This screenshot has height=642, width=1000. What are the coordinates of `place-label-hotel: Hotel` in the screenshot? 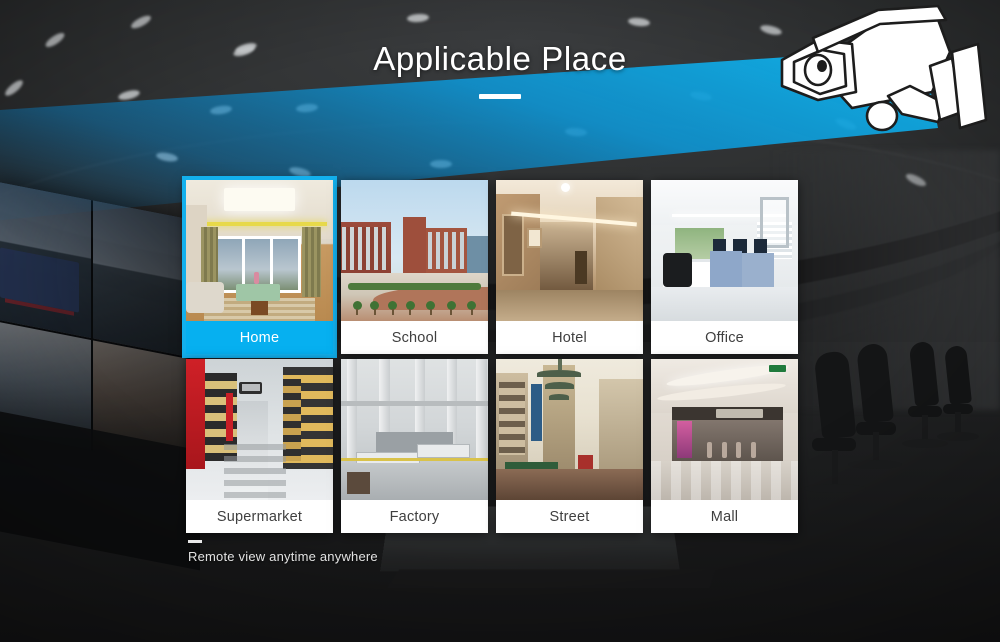 It's located at (569, 337).